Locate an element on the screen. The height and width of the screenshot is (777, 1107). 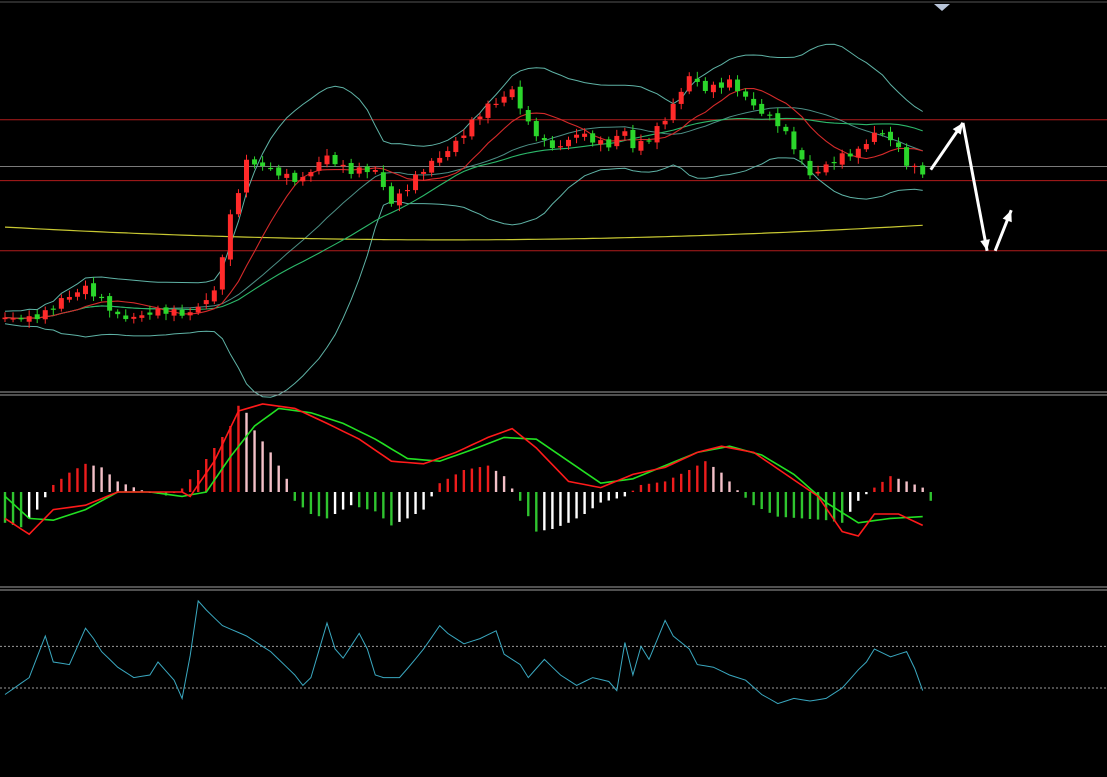
oscillator-panel is located at coordinates (553, 652).